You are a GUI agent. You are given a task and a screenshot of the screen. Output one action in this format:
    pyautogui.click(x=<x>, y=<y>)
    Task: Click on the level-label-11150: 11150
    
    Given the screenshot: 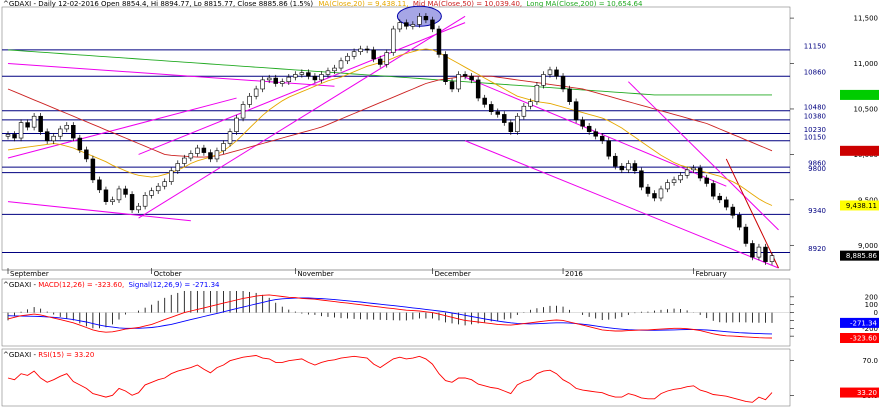 What is the action you would take?
    pyautogui.click(x=815, y=46)
    